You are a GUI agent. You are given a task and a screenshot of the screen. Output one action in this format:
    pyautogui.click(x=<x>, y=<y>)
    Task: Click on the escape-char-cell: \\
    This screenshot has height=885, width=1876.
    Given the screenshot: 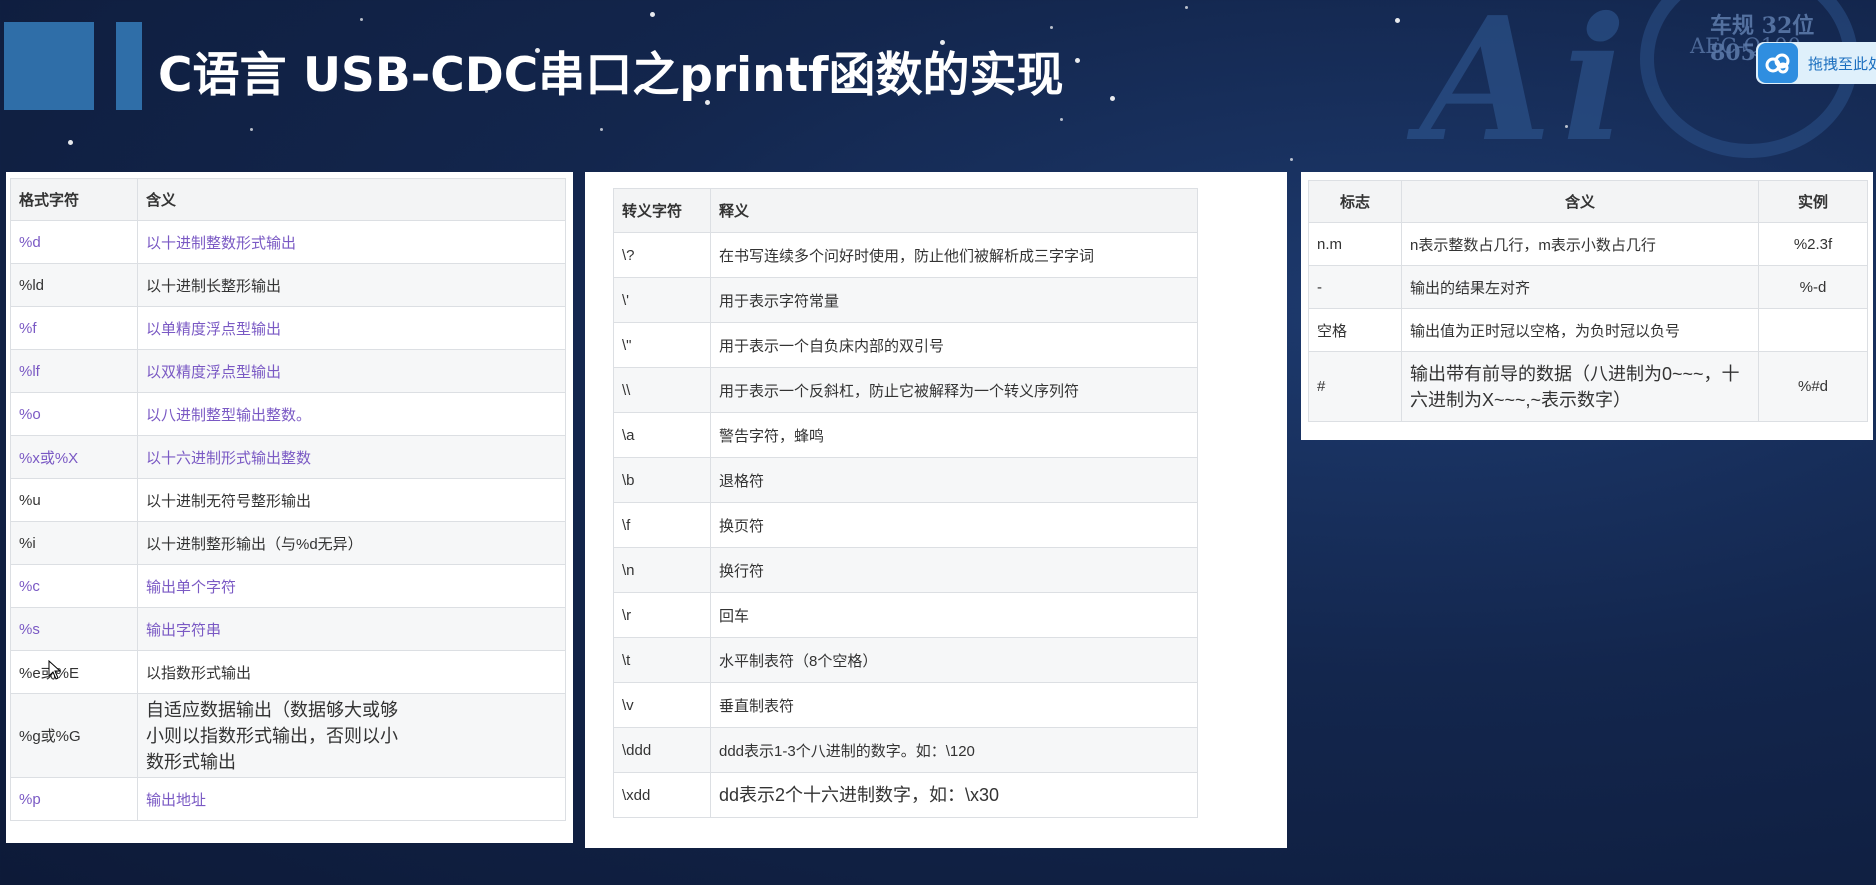 What is the action you would take?
    pyautogui.click(x=662, y=390)
    